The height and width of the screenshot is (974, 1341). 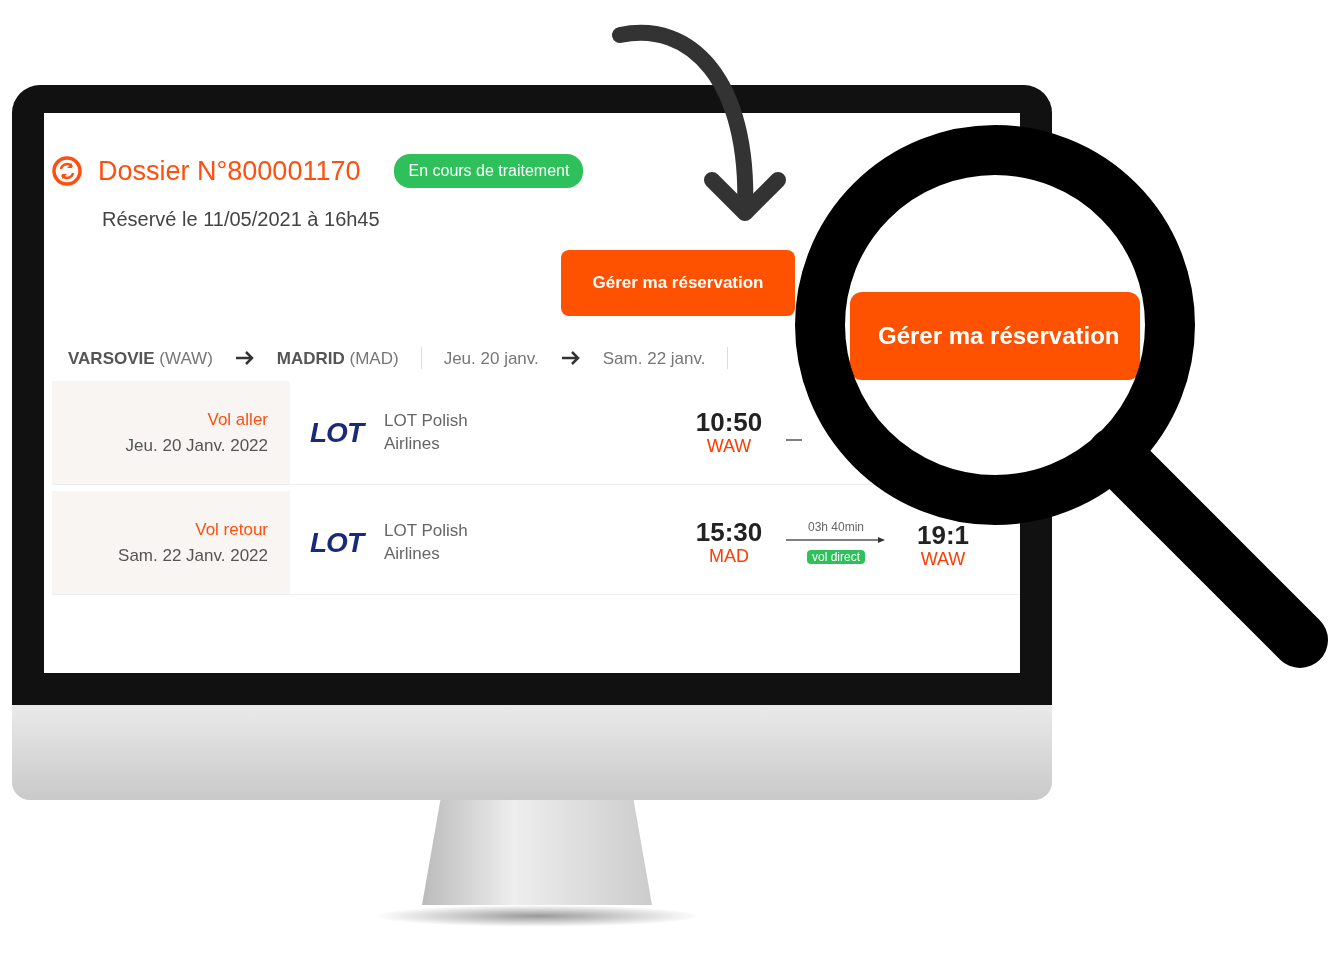 What do you see at coordinates (729, 532) in the screenshot?
I see `departure-time: 15:30` at bounding box center [729, 532].